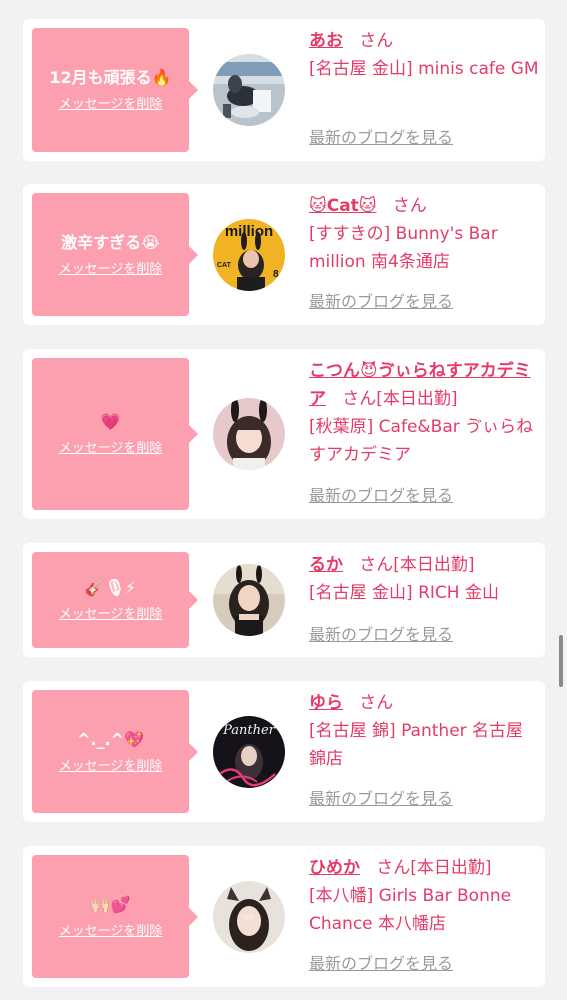  What do you see at coordinates (115, 254) in the screenshot?
I see `message-bubble: 激辛すぎる😭 メッセージを削除` at bounding box center [115, 254].